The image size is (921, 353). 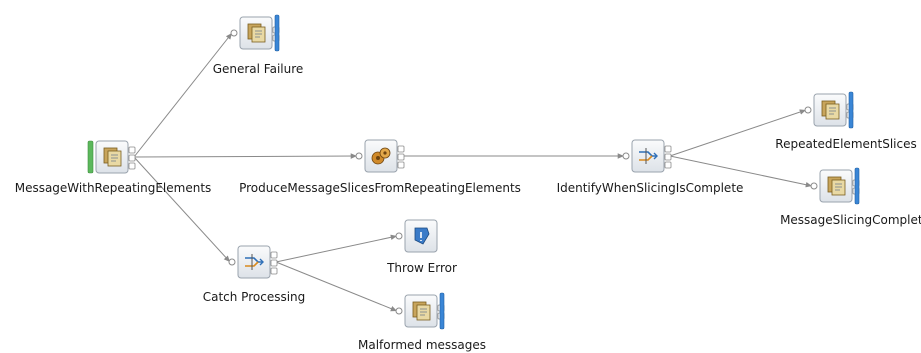 I want to click on node-malformed, so click(x=420, y=311).